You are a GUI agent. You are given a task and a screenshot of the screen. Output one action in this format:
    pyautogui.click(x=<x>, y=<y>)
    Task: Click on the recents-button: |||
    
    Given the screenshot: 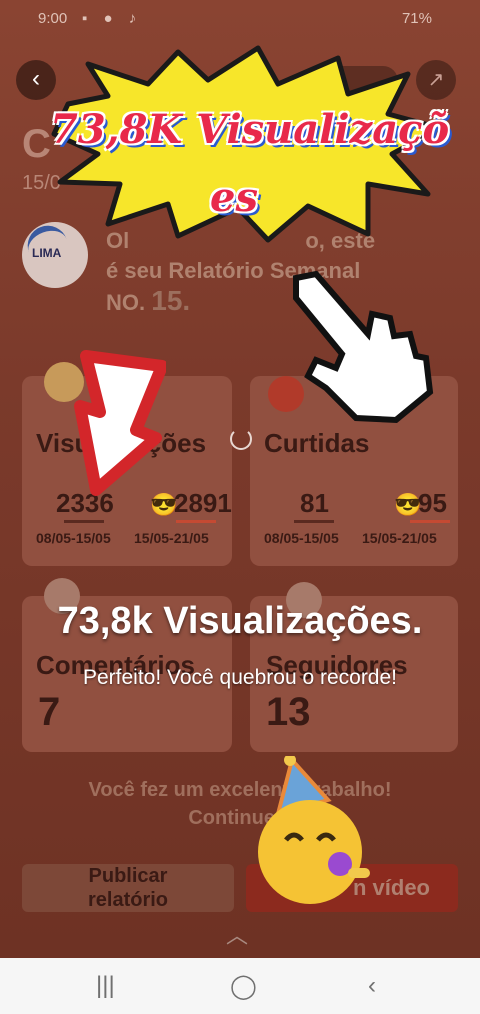 What is the action you would take?
    pyautogui.click(x=105, y=986)
    